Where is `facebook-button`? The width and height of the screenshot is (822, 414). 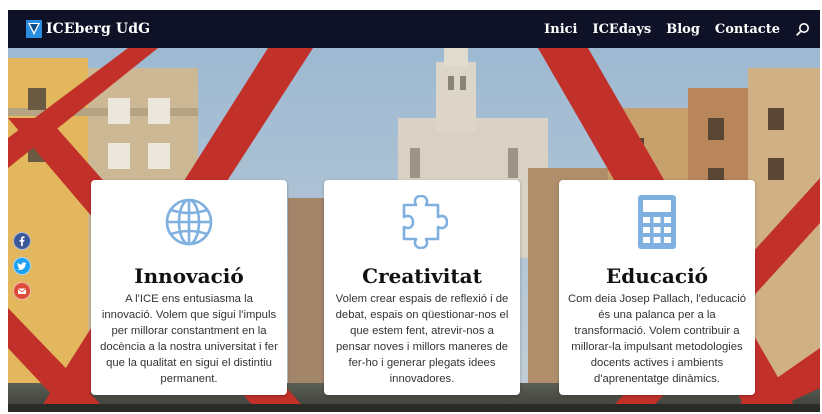
facebook-button is located at coordinates (22, 241).